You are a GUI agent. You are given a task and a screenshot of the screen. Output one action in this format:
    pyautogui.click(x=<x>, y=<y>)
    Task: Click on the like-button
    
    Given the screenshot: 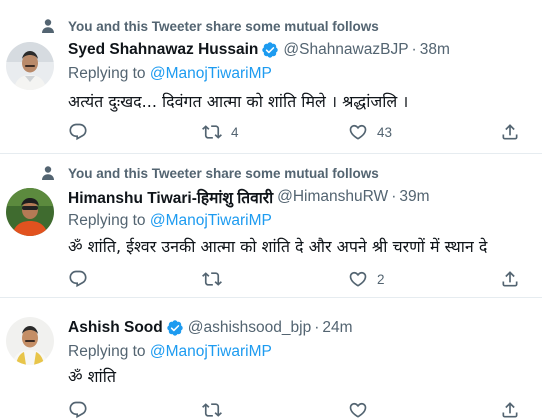 What is the action you would take?
    pyautogui.click(x=362, y=409)
    